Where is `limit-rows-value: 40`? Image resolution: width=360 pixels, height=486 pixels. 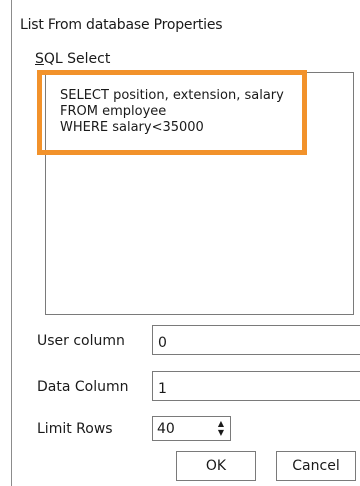 limit-rows-value: 40 is located at coordinates (166, 429).